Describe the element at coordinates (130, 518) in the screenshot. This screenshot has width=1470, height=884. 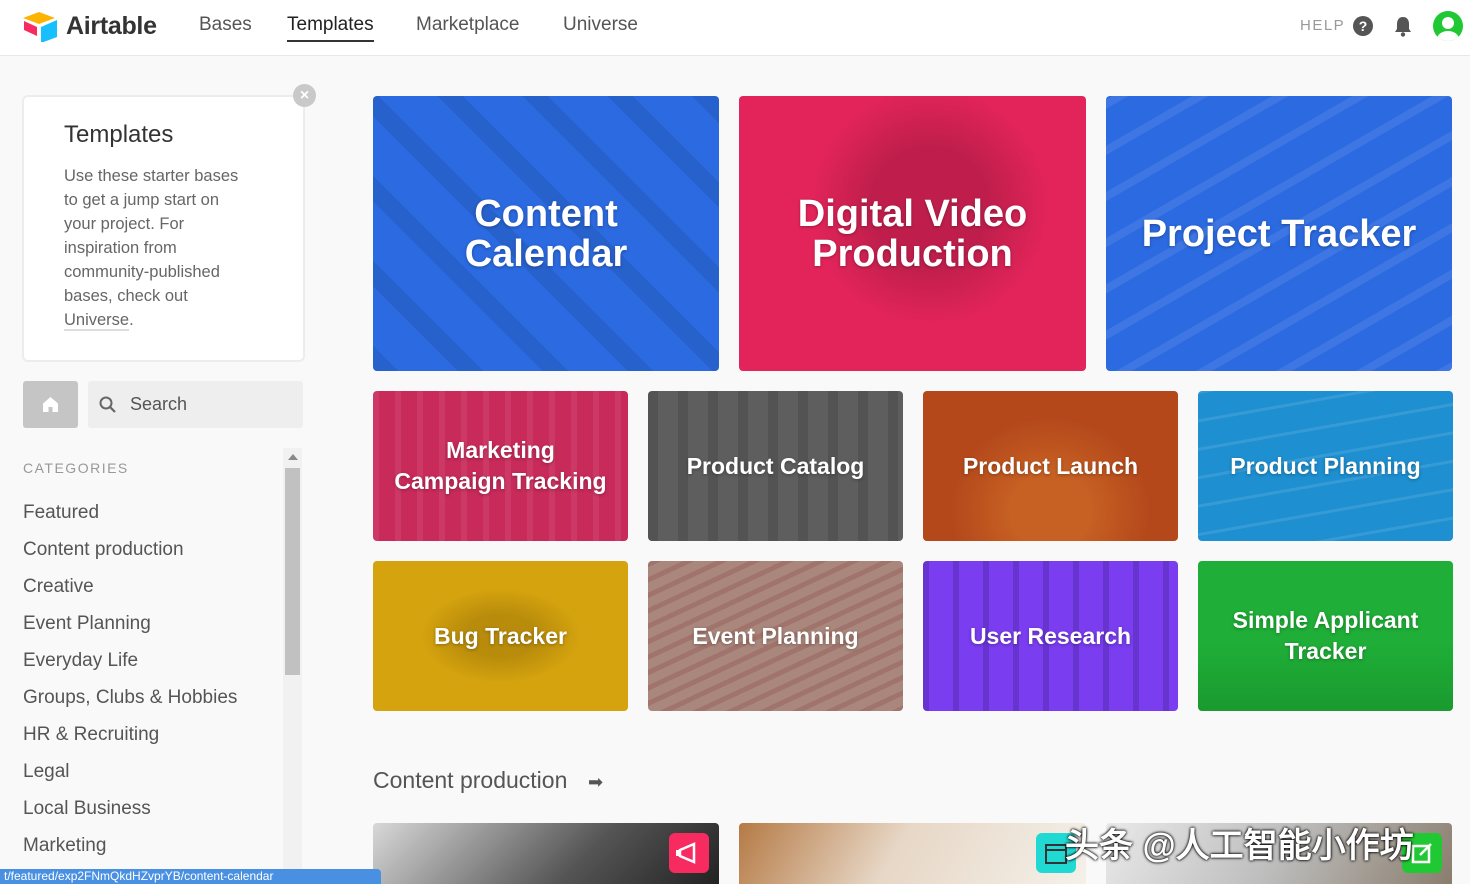
I see `category-featured: Featured` at that location.